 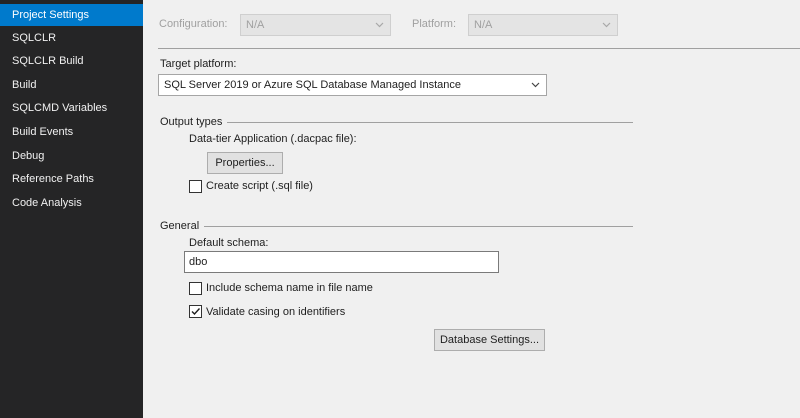 I want to click on sidebar-item-sqlclr-build: SQLCLR Build, so click(x=71, y=61).